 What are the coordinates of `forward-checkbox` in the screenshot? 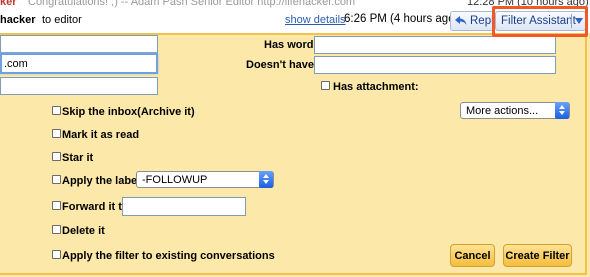 It's located at (56, 205).